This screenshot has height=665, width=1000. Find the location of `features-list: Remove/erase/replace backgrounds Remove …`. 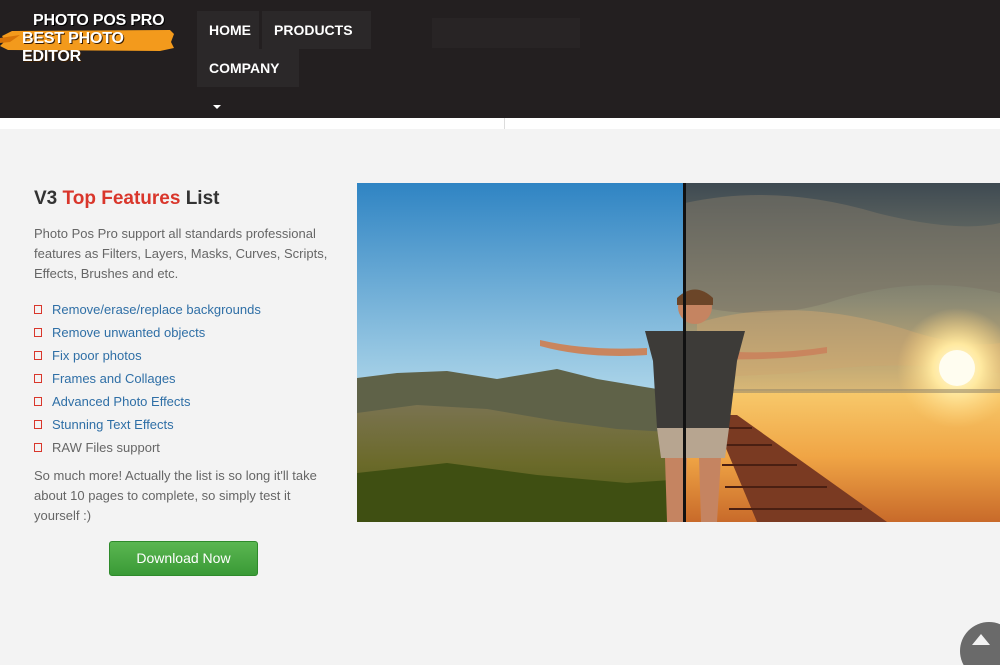

features-list: Remove/erase/replace backgrounds Remove … is located at coordinates (147, 380).